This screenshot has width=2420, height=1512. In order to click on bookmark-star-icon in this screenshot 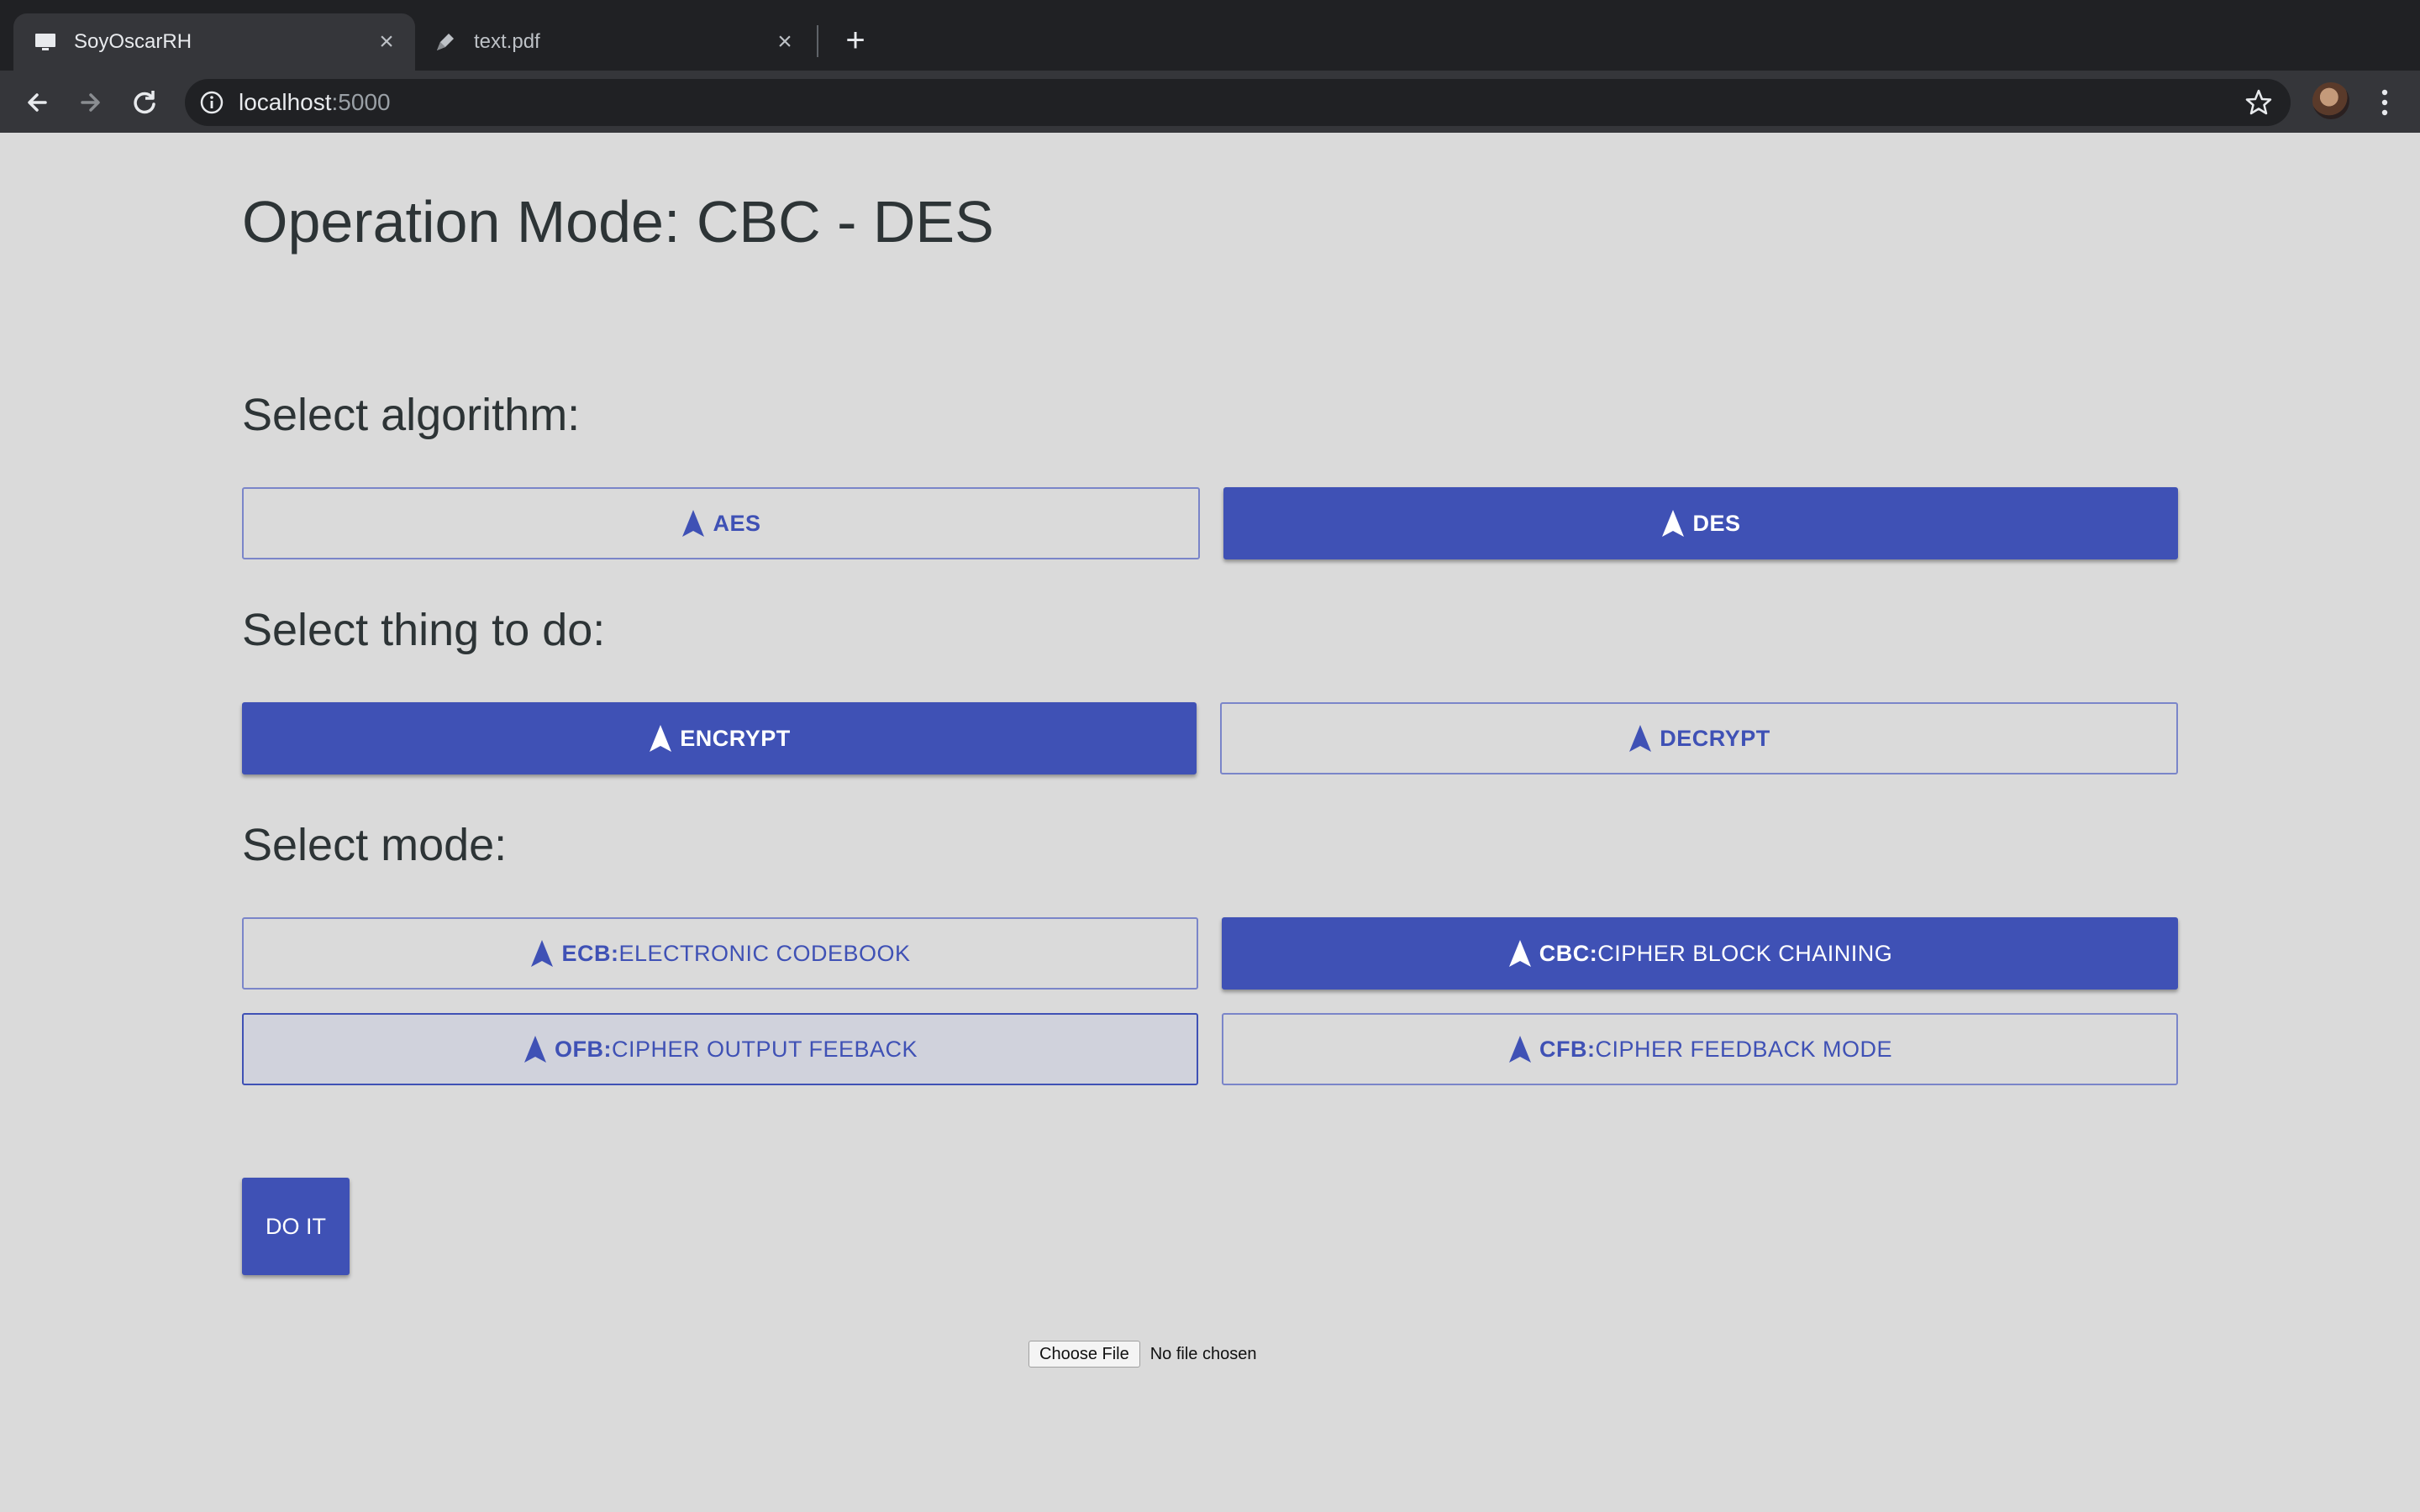, I will do `click(2259, 102)`.